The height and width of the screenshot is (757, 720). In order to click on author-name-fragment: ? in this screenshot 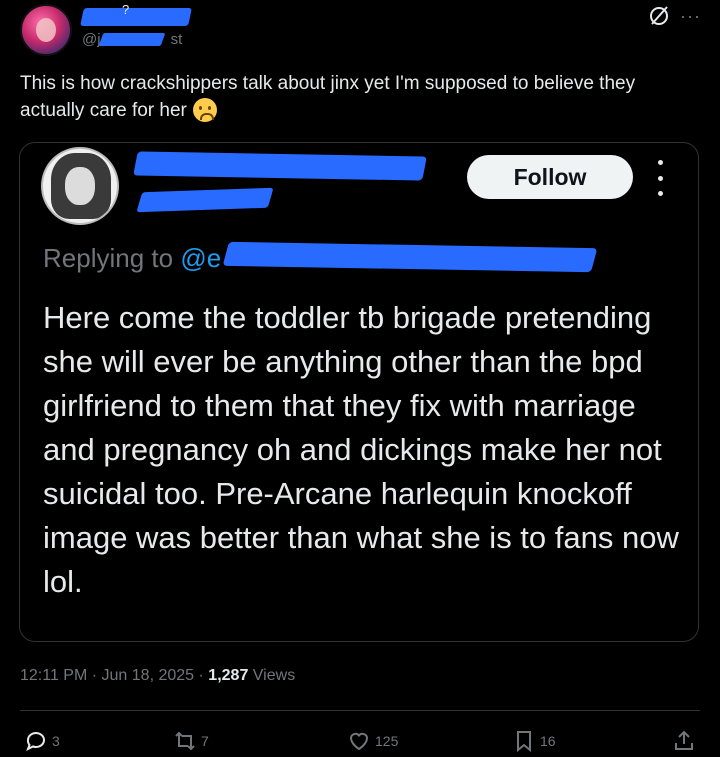, I will do `click(126, 9)`.